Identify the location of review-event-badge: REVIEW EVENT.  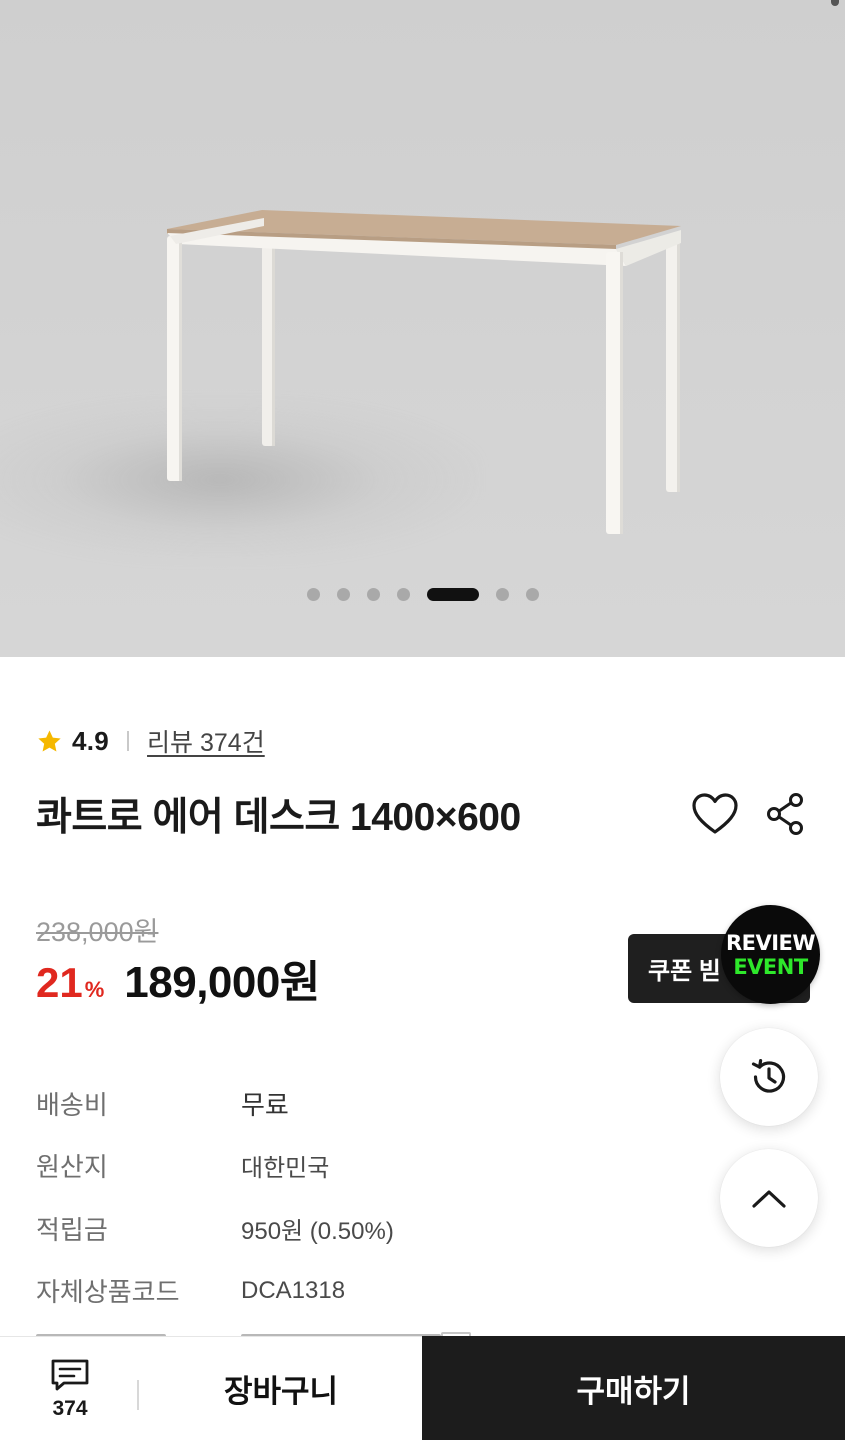
(770, 954).